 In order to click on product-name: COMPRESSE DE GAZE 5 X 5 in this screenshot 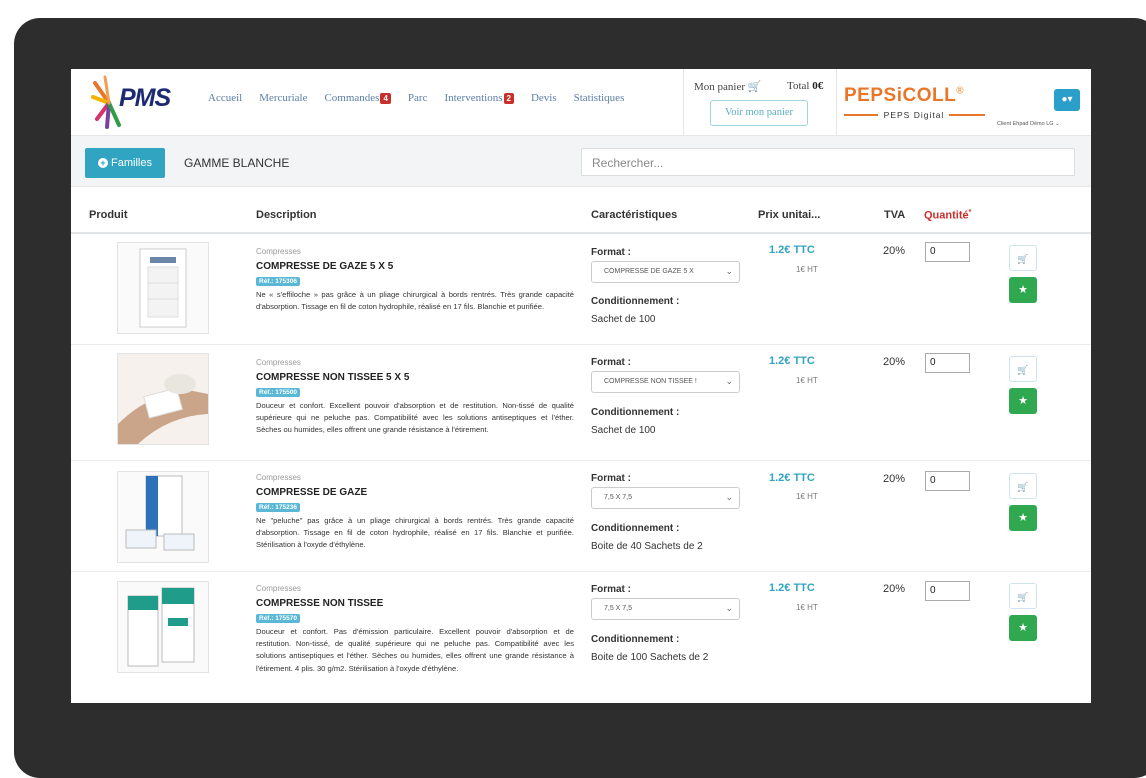, I will do `click(324, 266)`.